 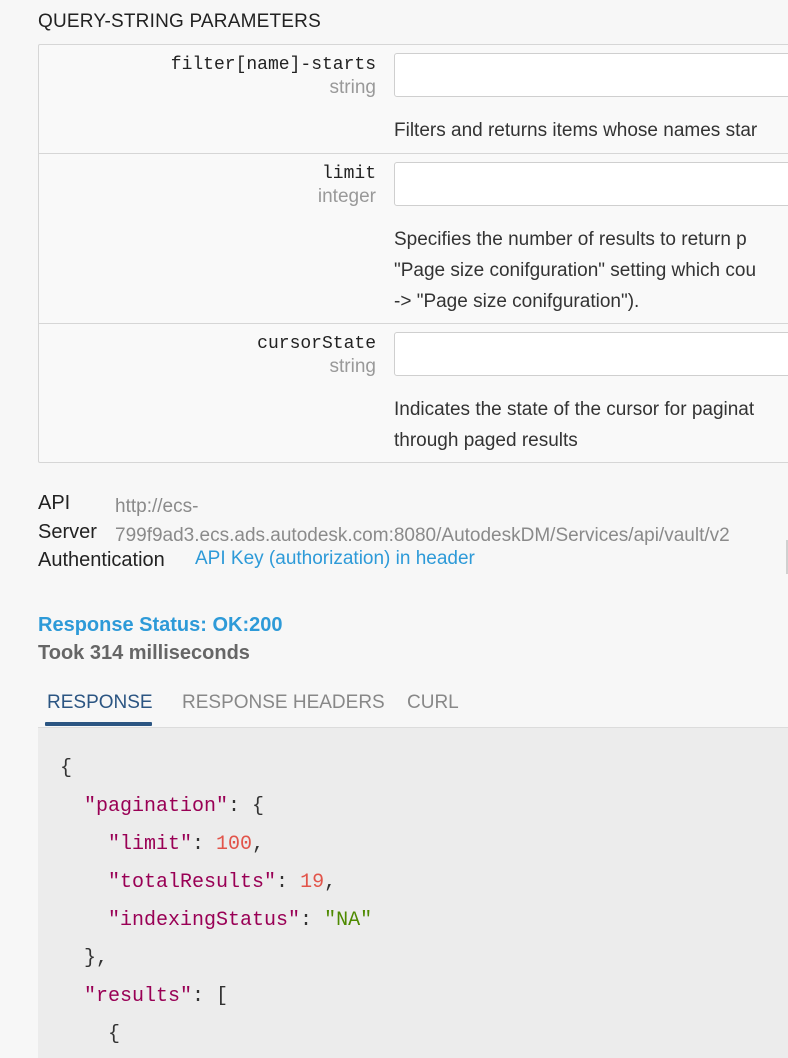 I want to click on tab-response-headers: RESPONSE HEADERS, so click(x=283, y=703).